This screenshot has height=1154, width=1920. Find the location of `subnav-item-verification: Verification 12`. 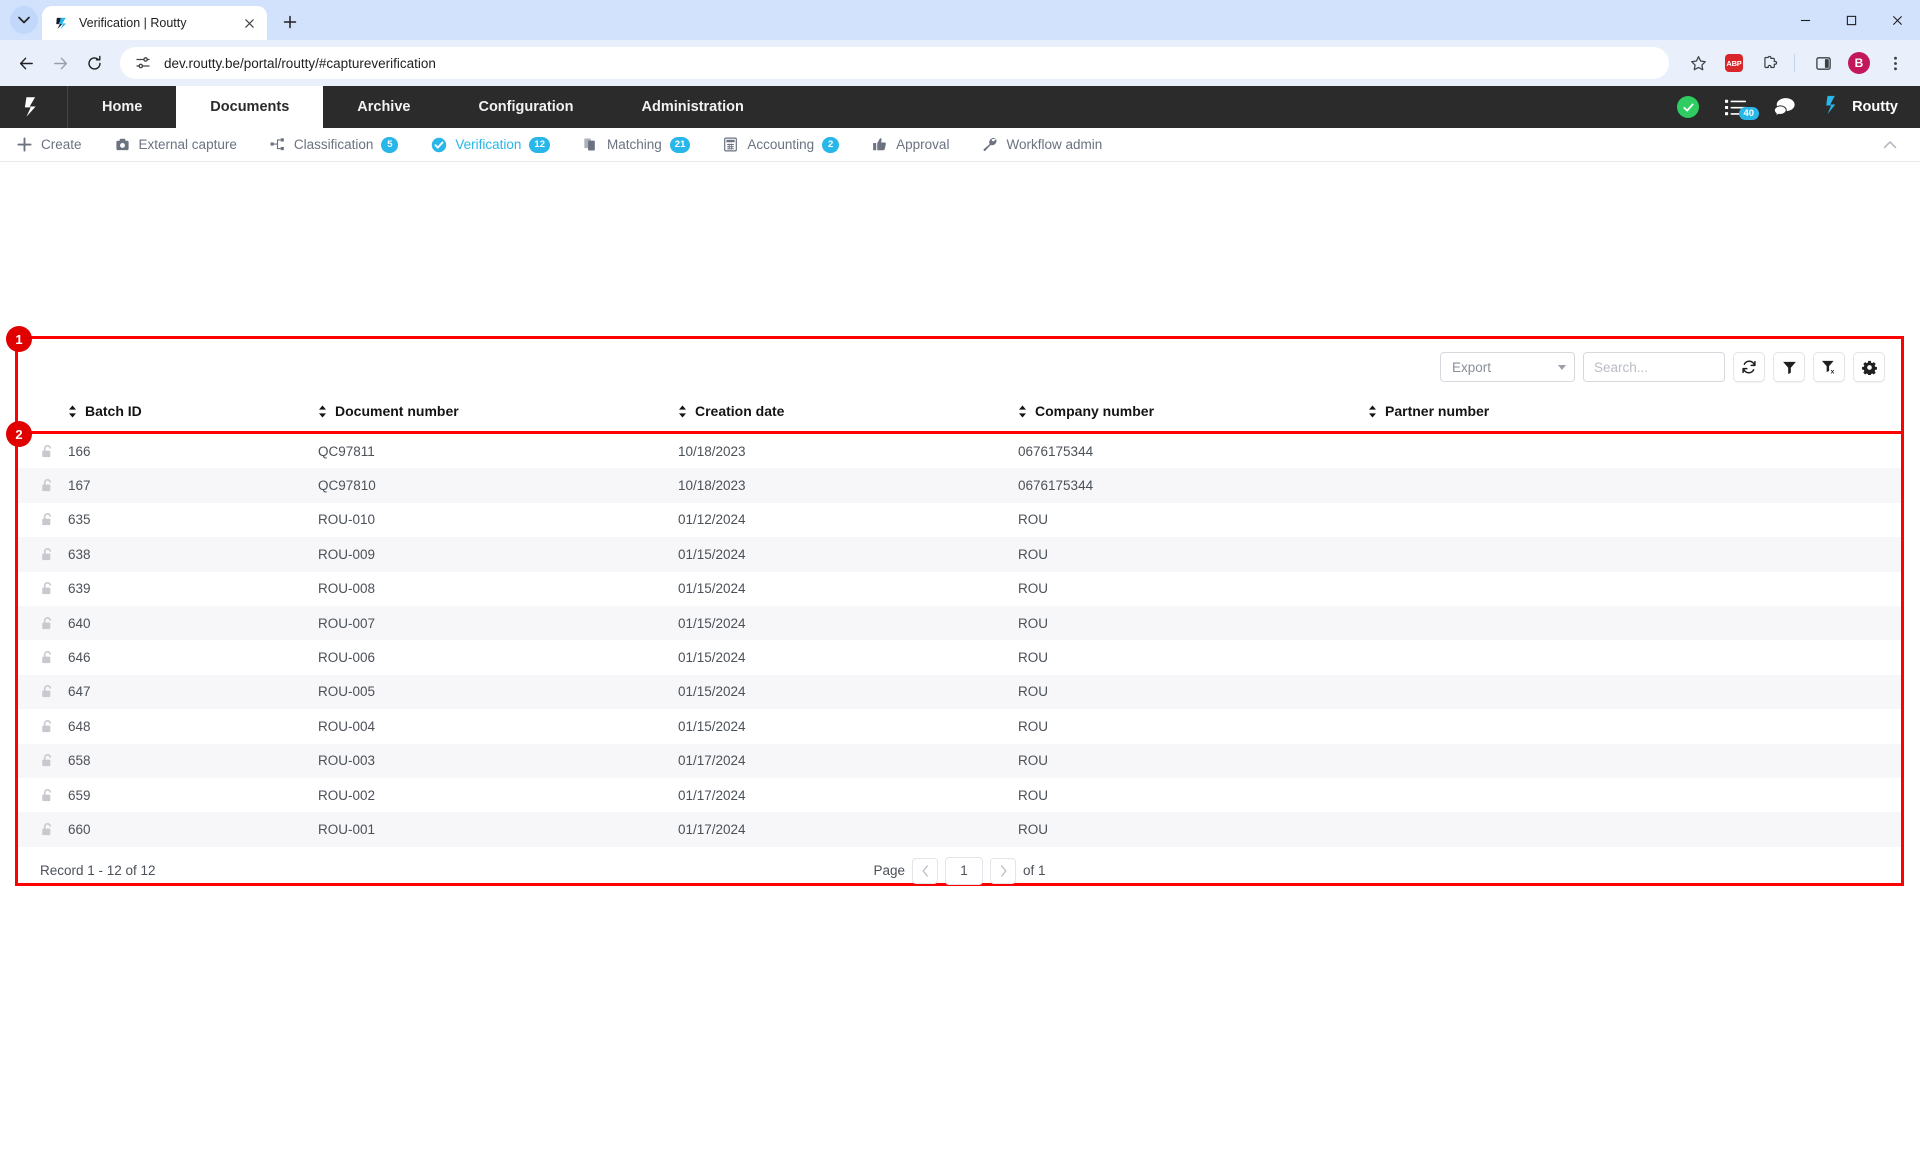

subnav-item-verification: Verification 12 is located at coordinates (499, 144).